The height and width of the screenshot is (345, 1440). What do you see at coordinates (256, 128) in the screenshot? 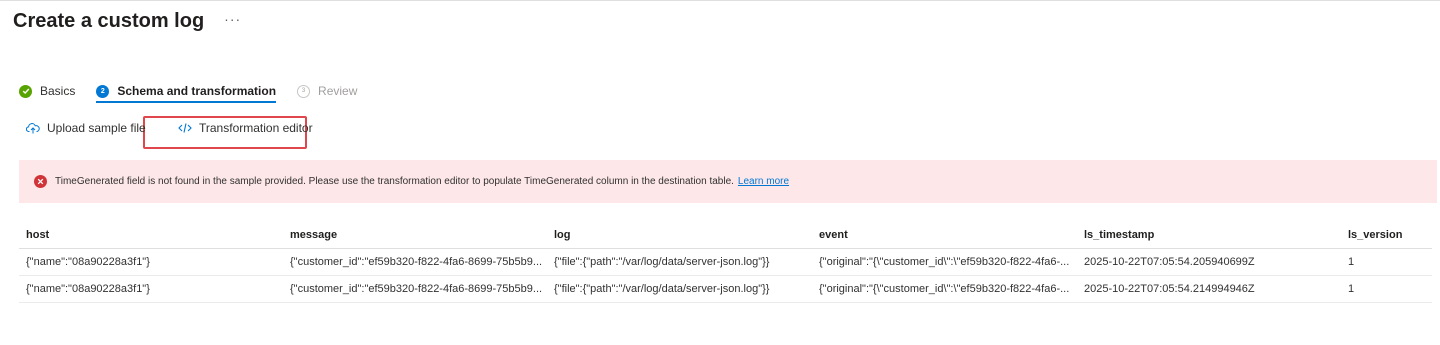
I see `editor-label: Transformation editor` at bounding box center [256, 128].